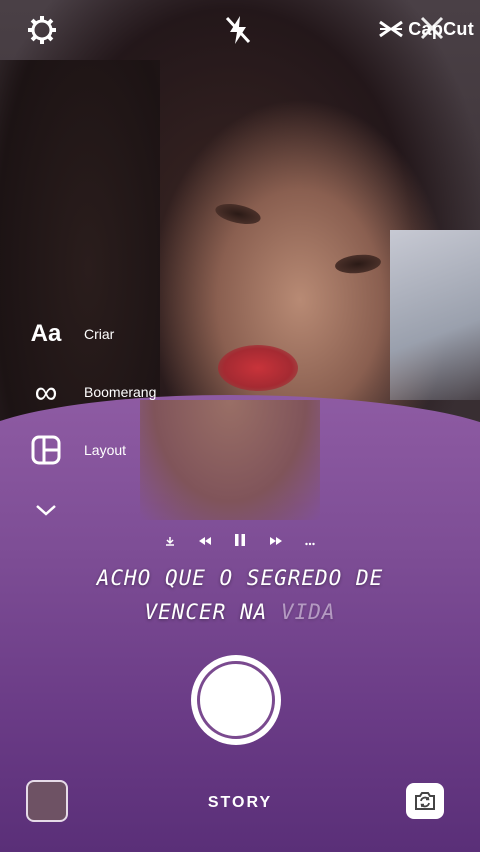 The height and width of the screenshot is (852, 480). I want to click on lyrics-line-2: VENCER NA VIDA, so click(240, 612).